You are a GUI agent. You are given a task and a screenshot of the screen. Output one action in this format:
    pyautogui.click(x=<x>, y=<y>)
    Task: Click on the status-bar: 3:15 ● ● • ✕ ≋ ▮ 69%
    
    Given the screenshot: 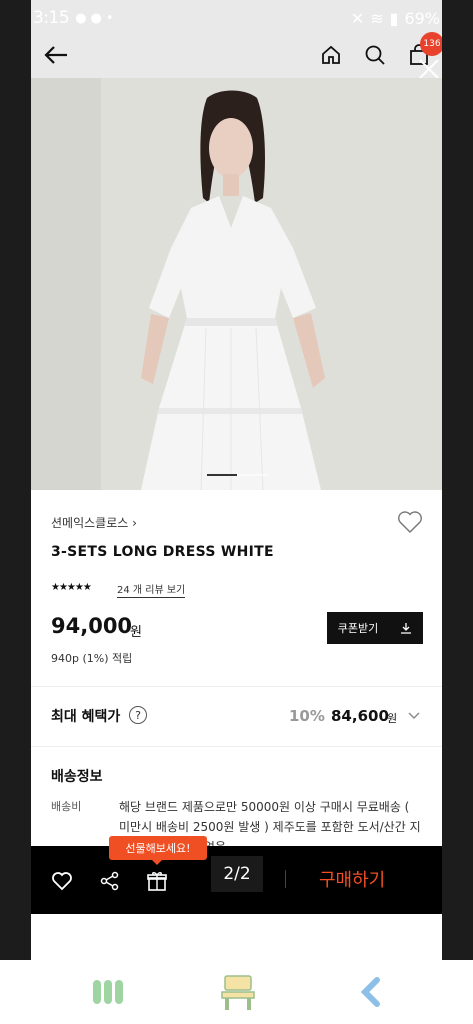 What is the action you would take?
    pyautogui.click(x=236, y=18)
    